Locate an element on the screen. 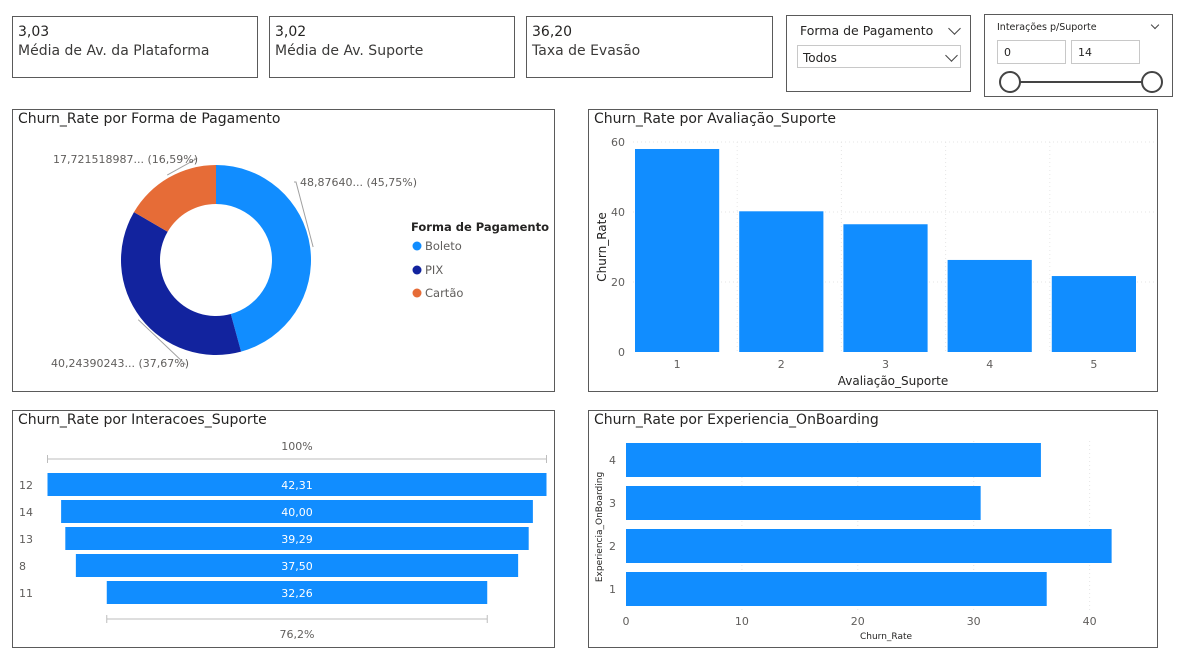 Image resolution: width=1177 pixels, height=652 pixels. y-tick-label: 40 is located at coordinates (618, 212).